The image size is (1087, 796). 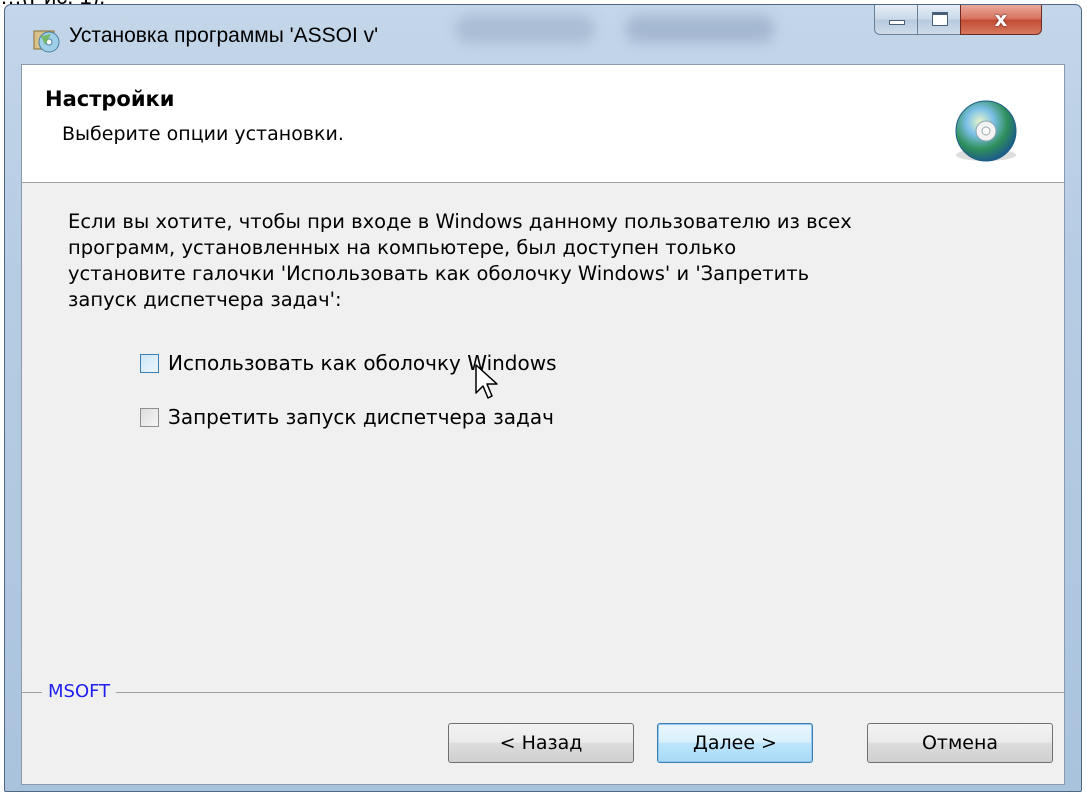 I want to click on page-title: Настройки, so click(x=110, y=99).